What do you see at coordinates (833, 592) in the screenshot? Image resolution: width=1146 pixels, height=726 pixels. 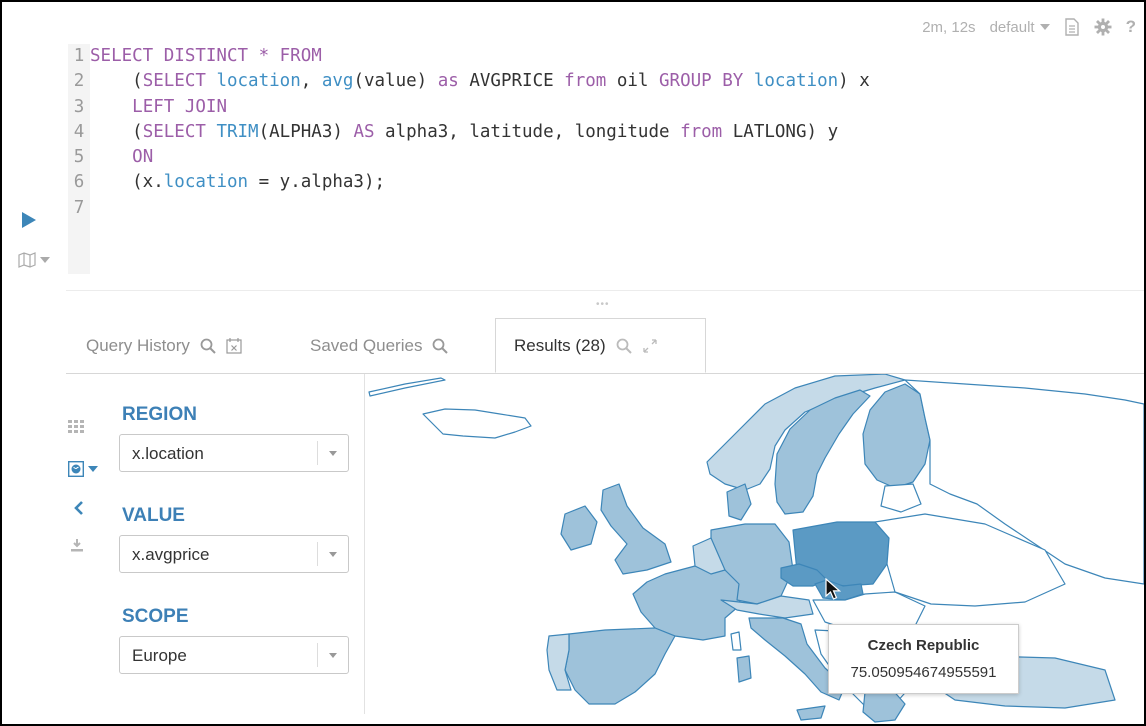 I see `mouse-cursor-icon` at bounding box center [833, 592].